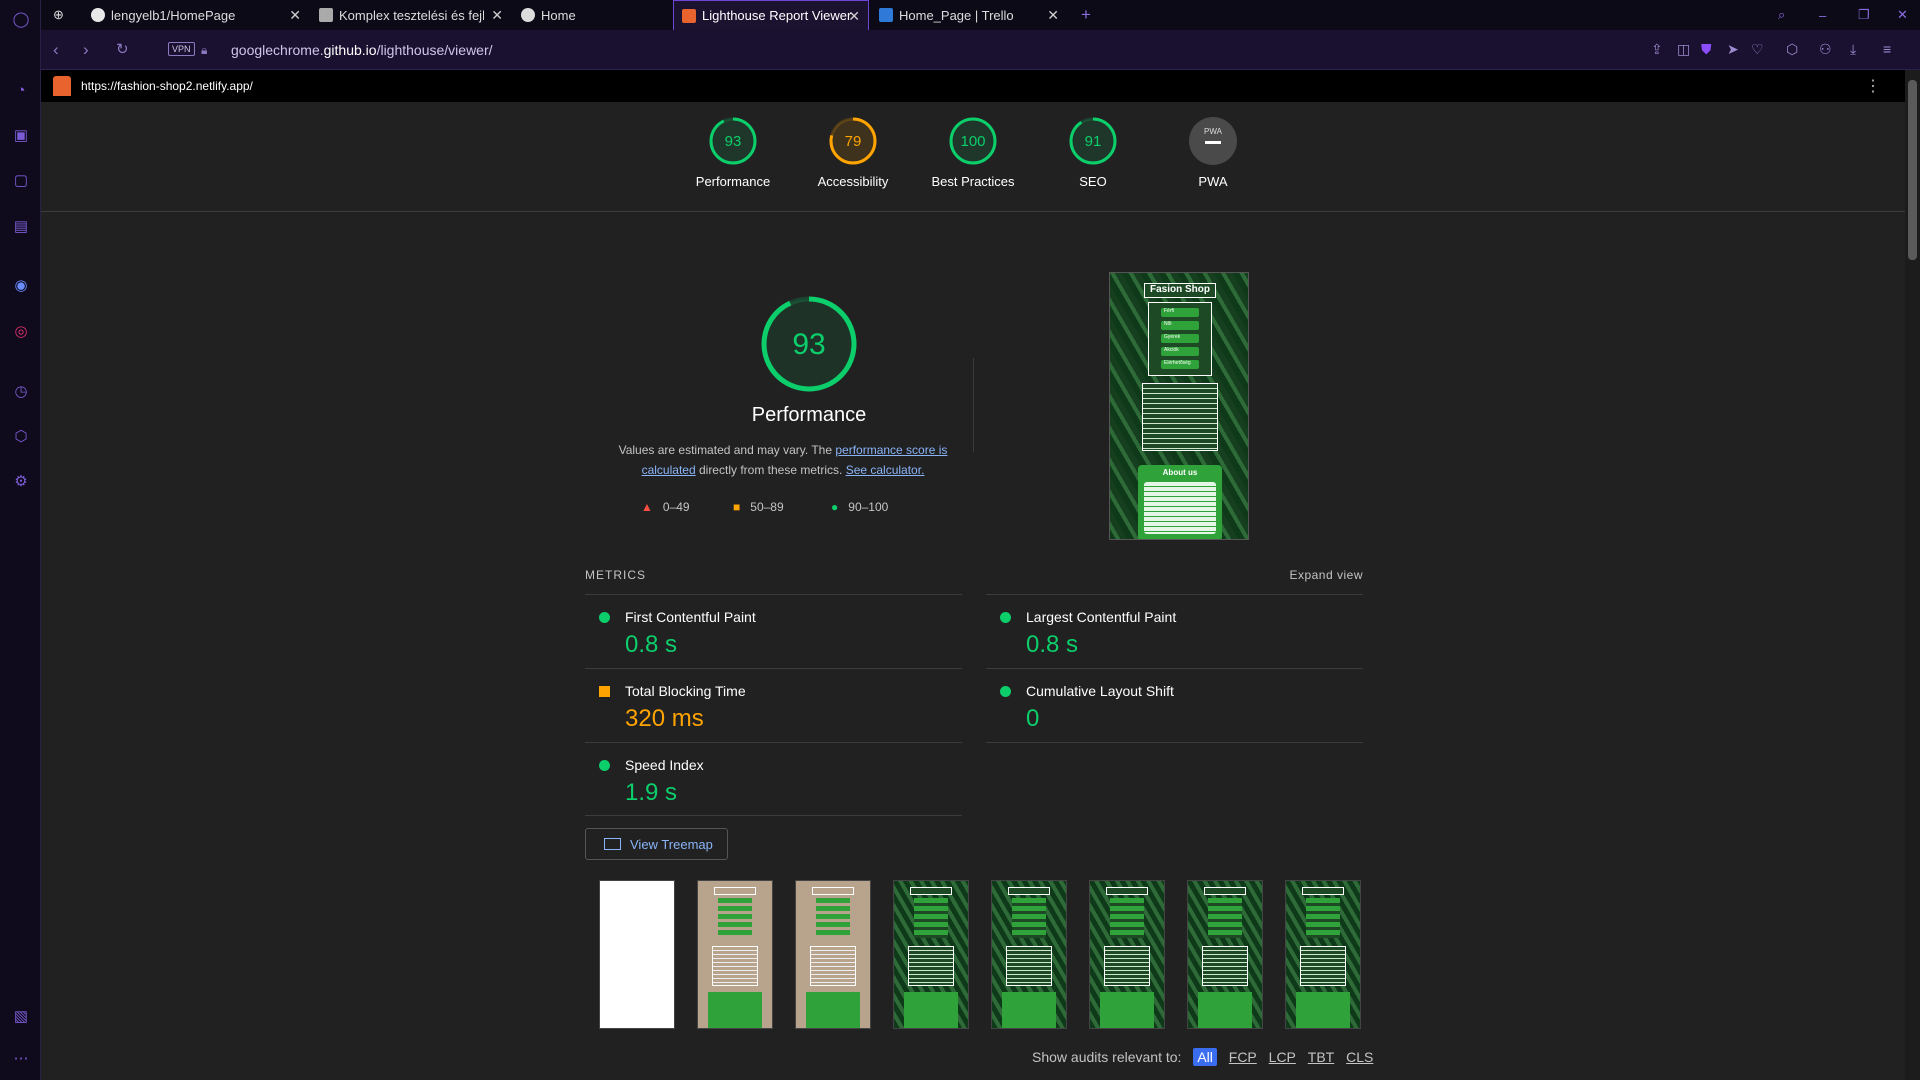 This screenshot has height=1080, width=1920. What do you see at coordinates (735, 966) in the screenshot?
I see `frame-text` at bounding box center [735, 966].